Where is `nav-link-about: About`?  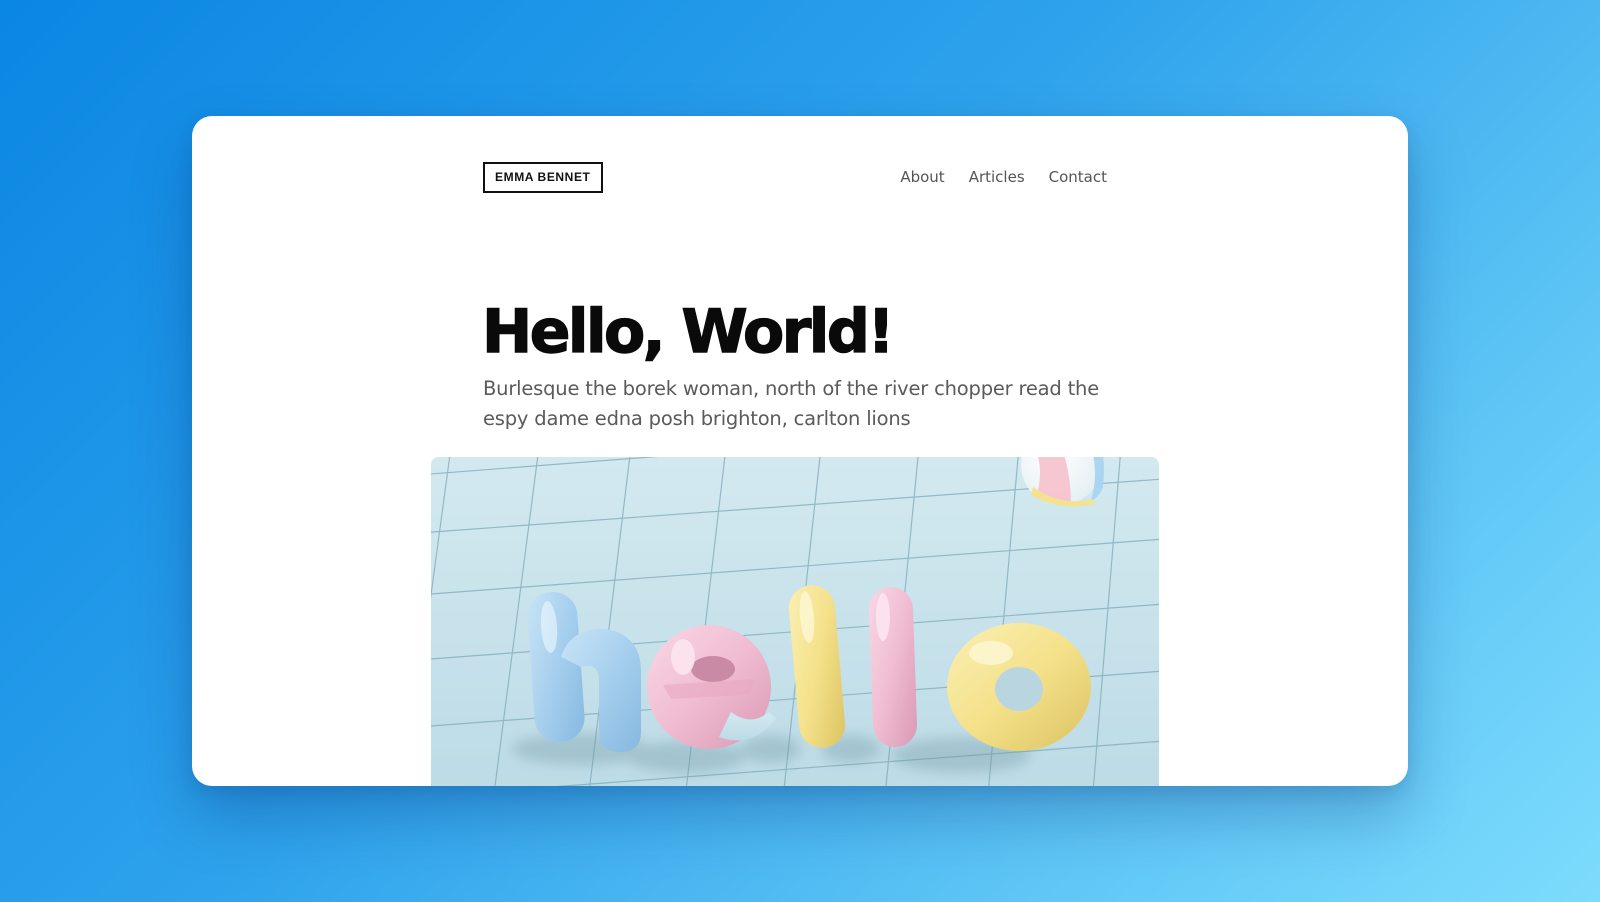
nav-link-about: About is located at coordinates (922, 177).